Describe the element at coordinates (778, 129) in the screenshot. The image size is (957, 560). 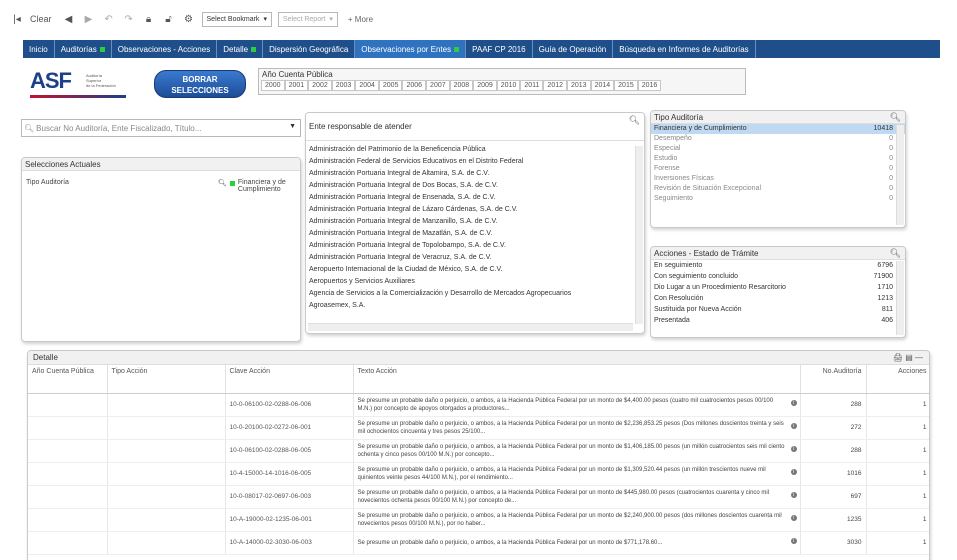
I see `list-item: Financiera y de Cumplimiento 10418` at that location.